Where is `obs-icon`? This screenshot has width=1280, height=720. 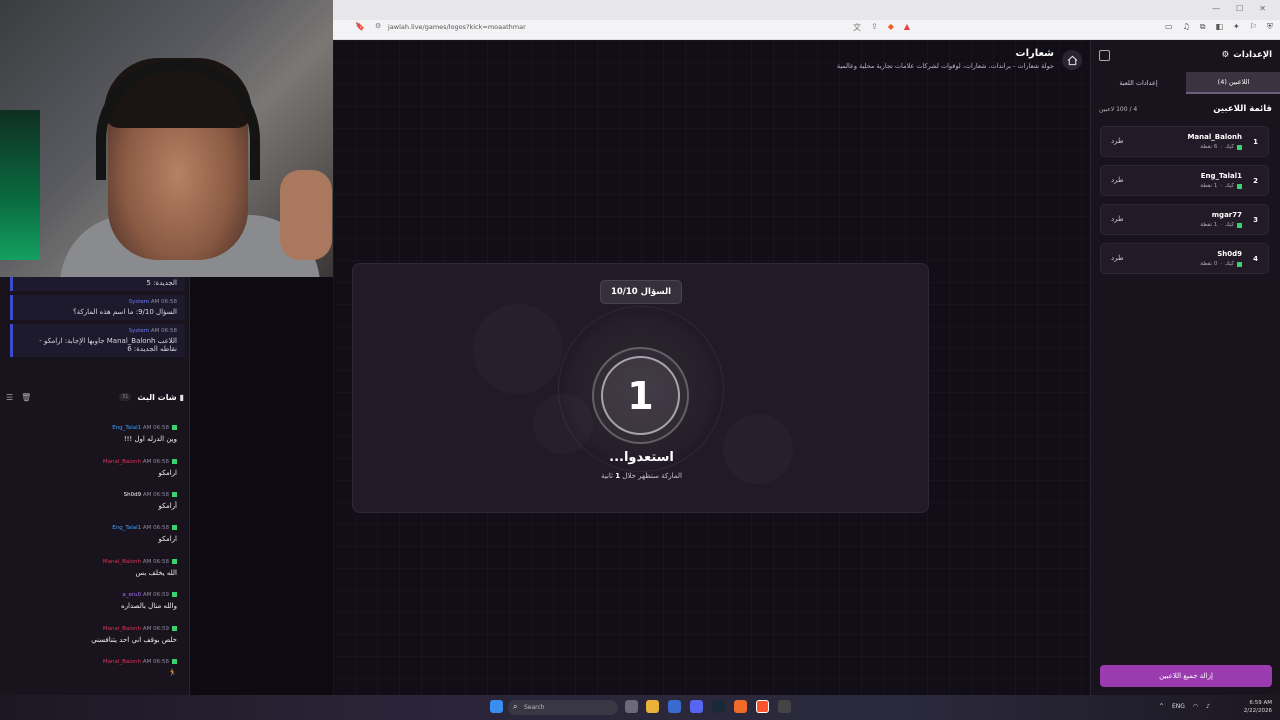
obs-icon is located at coordinates (784, 706).